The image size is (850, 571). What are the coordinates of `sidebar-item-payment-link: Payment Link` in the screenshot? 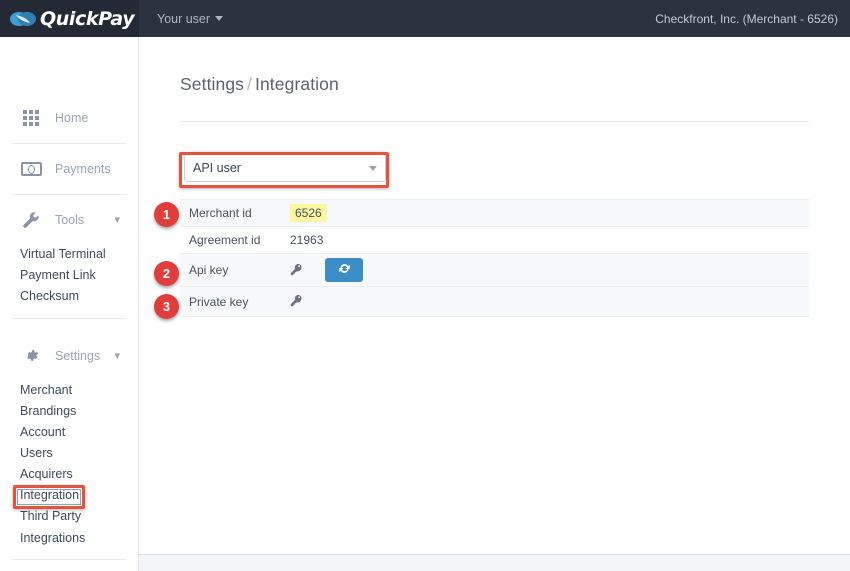 It's located at (69, 274).